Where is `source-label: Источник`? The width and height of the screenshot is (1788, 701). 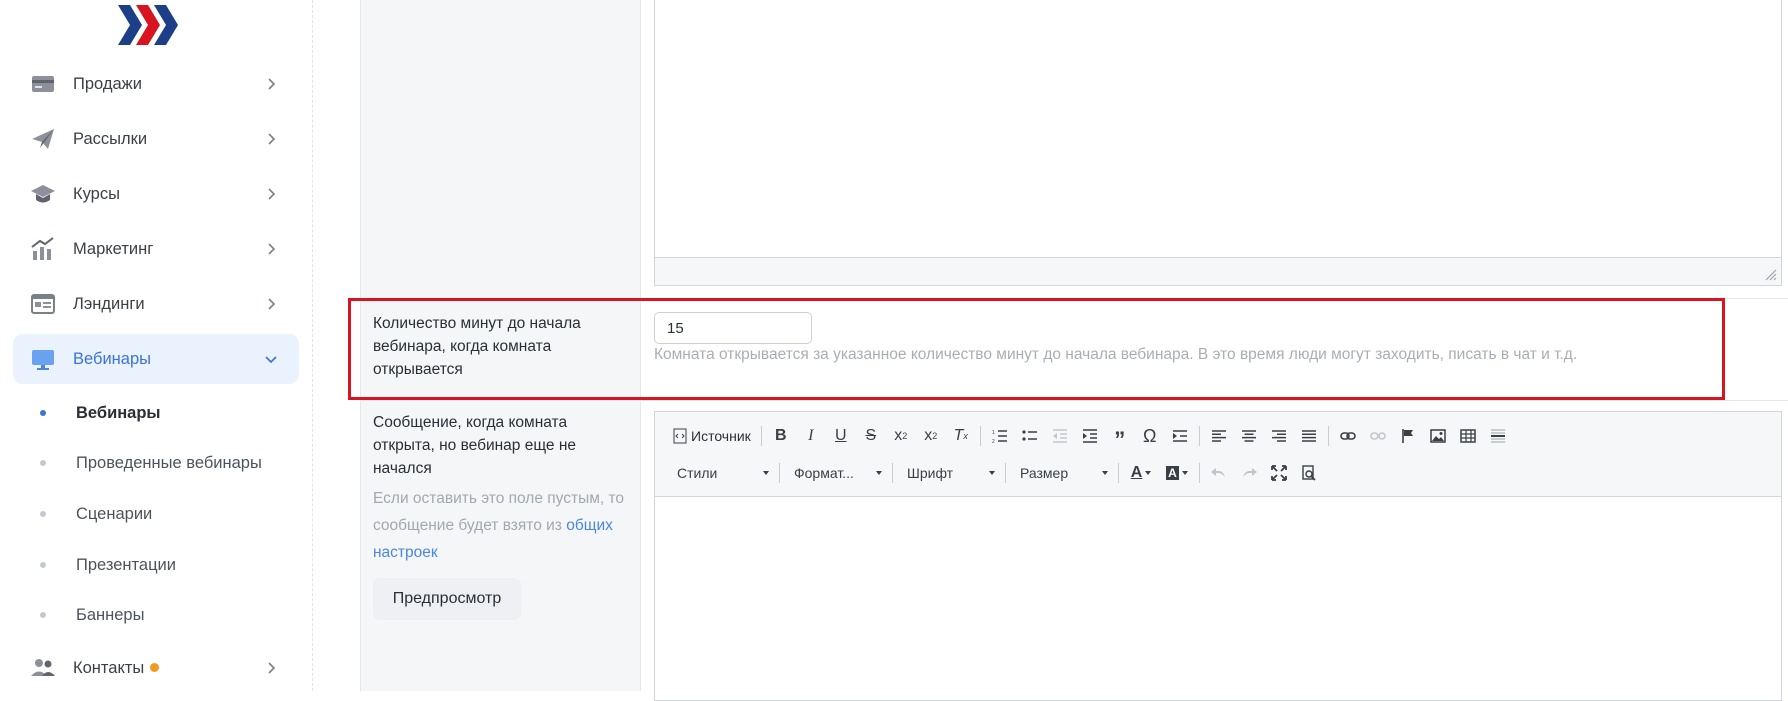
source-label: Источник is located at coordinates (721, 436).